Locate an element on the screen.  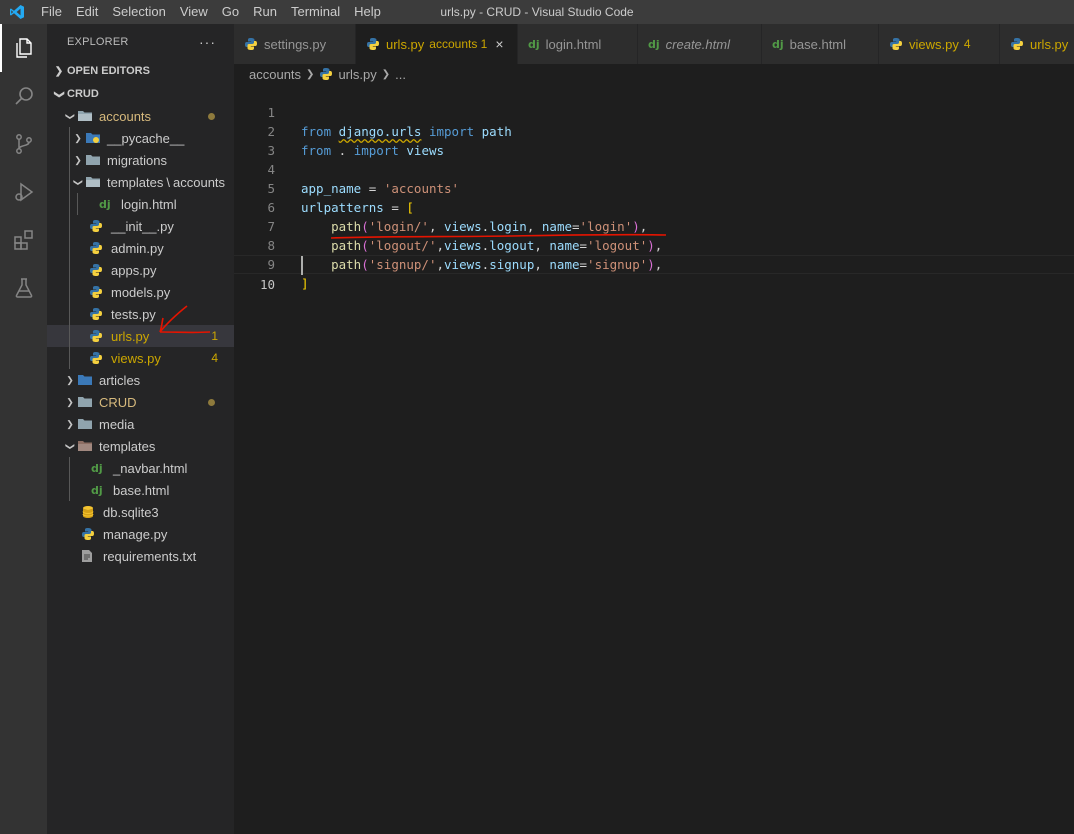
tab-settings-py: settings.py is located at coordinates (295, 44).